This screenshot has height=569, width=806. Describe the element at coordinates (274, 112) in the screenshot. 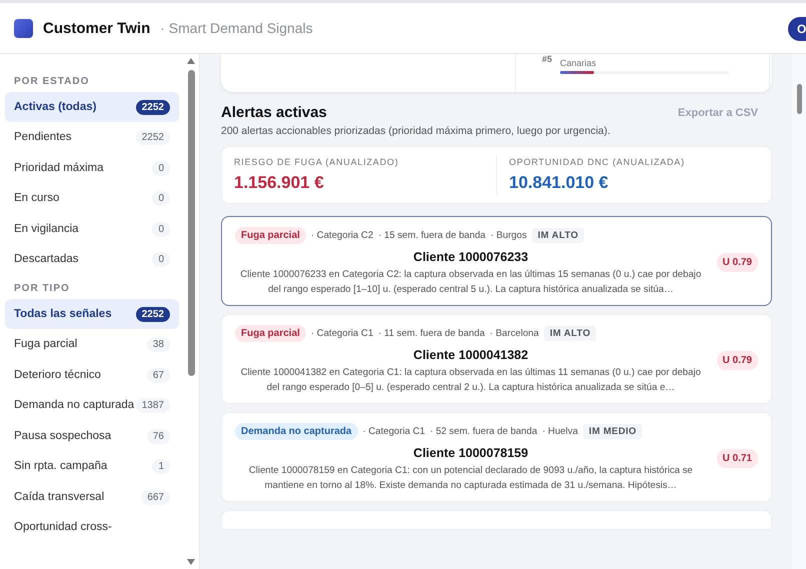

I see `section-title: Alertas activas` at that location.